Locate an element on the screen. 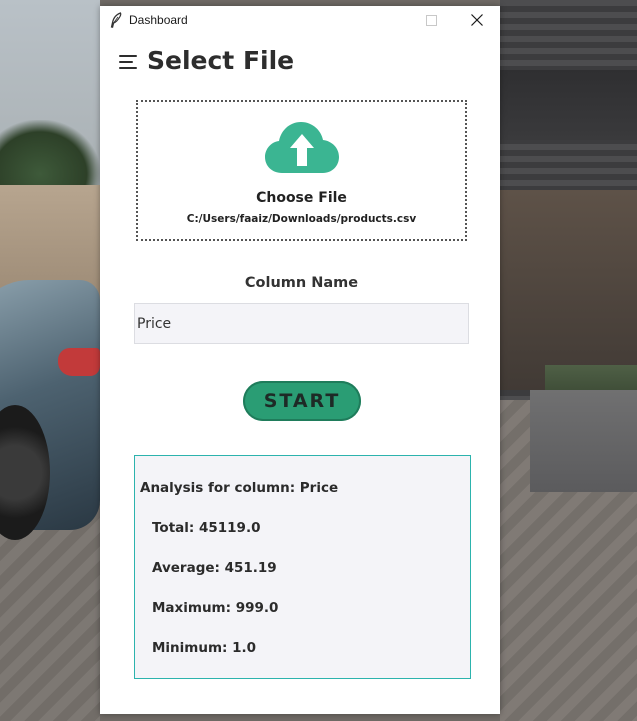  selected-file-path: C:/Users/faaiz/Downloads/products.csv is located at coordinates (301, 219).